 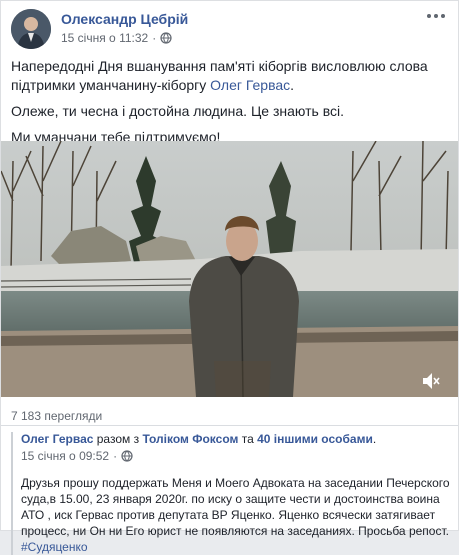 I want to click on shared-author-name: Олег Гервас, so click(x=57, y=439).